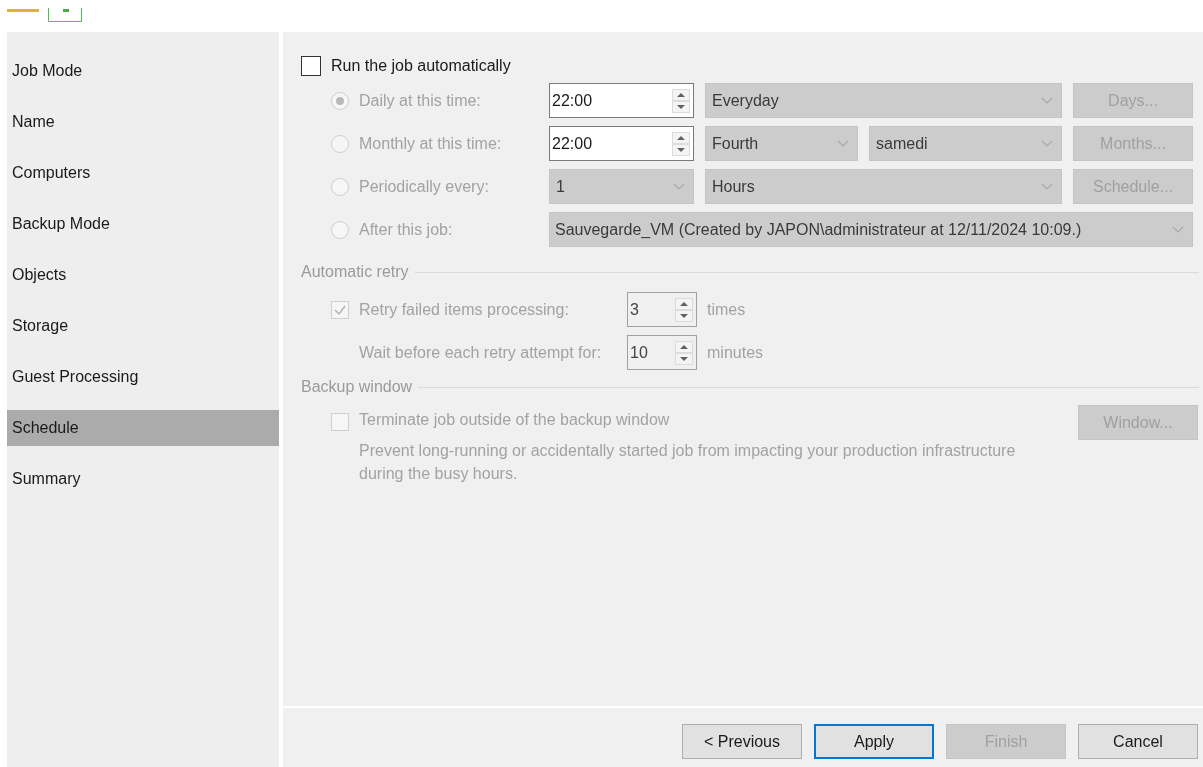 The image size is (1203, 767). Describe the element at coordinates (143, 479) in the screenshot. I see `sidebar-item: Summary` at that location.